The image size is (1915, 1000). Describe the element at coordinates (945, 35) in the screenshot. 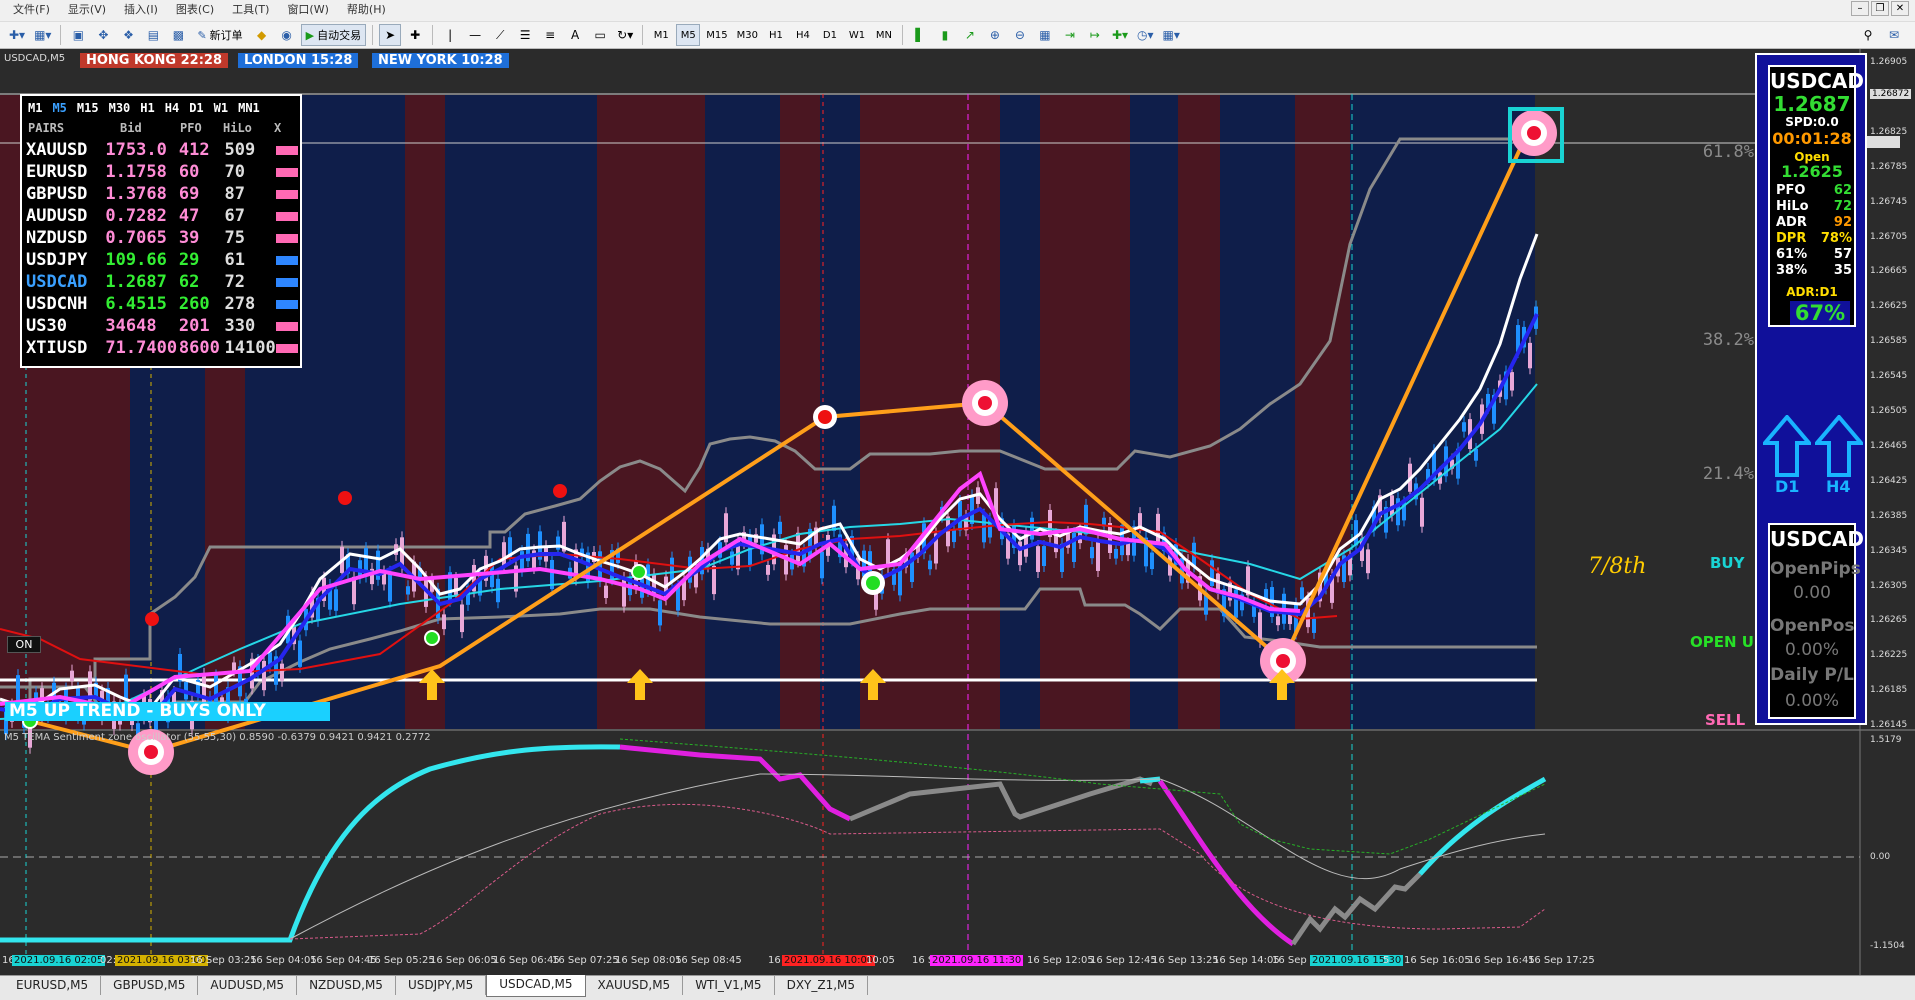

I see `candlestick-icon: ▮` at that location.